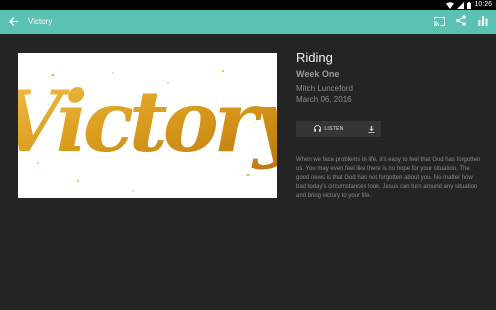 This screenshot has height=310, width=496. What do you see at coordinates (248, 22) in the screenshot?
I see `app-bar: Victory` at bounding box center [248, 22].